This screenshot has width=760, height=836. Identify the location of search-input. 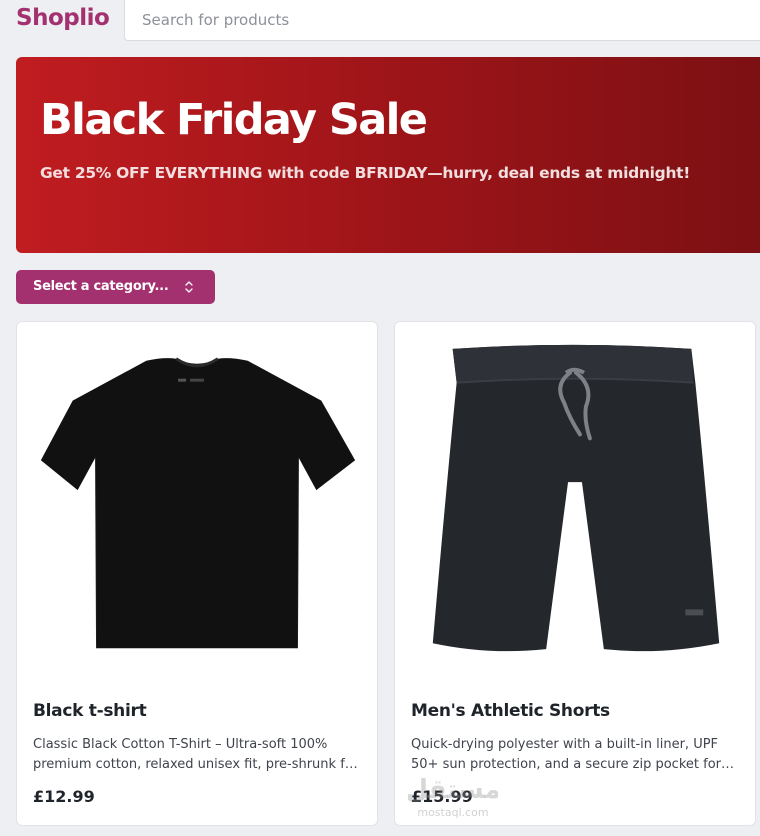
(442, 20).